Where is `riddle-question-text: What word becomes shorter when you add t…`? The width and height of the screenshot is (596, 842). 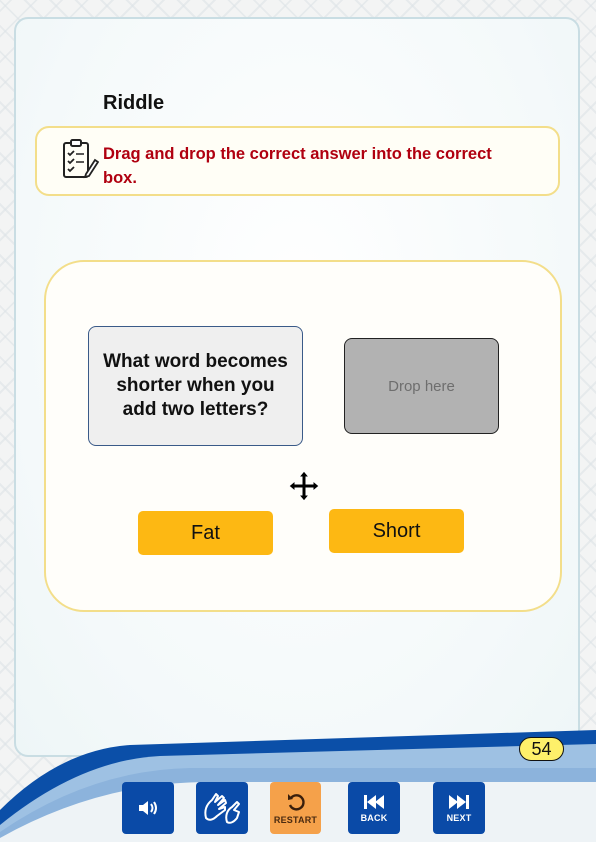
riddle-question-text: What word becomes shorter when you add t… is located at coordinates (195, 385).